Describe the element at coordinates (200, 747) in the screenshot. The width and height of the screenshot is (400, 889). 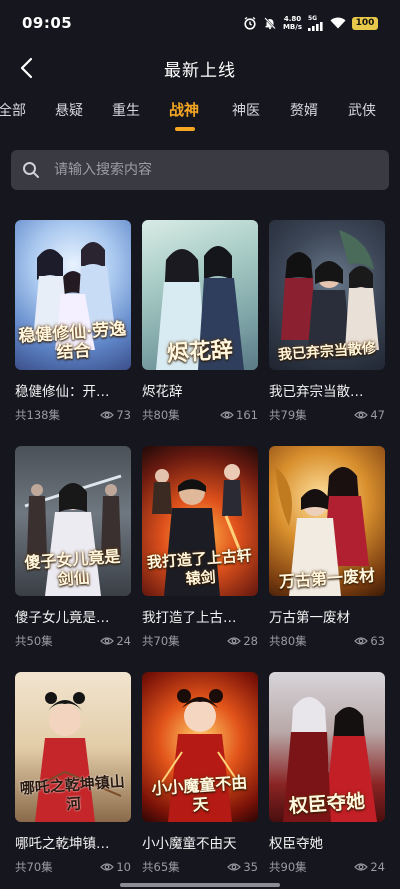
I see `drama-poster: 小小魔童不由天` at that location.